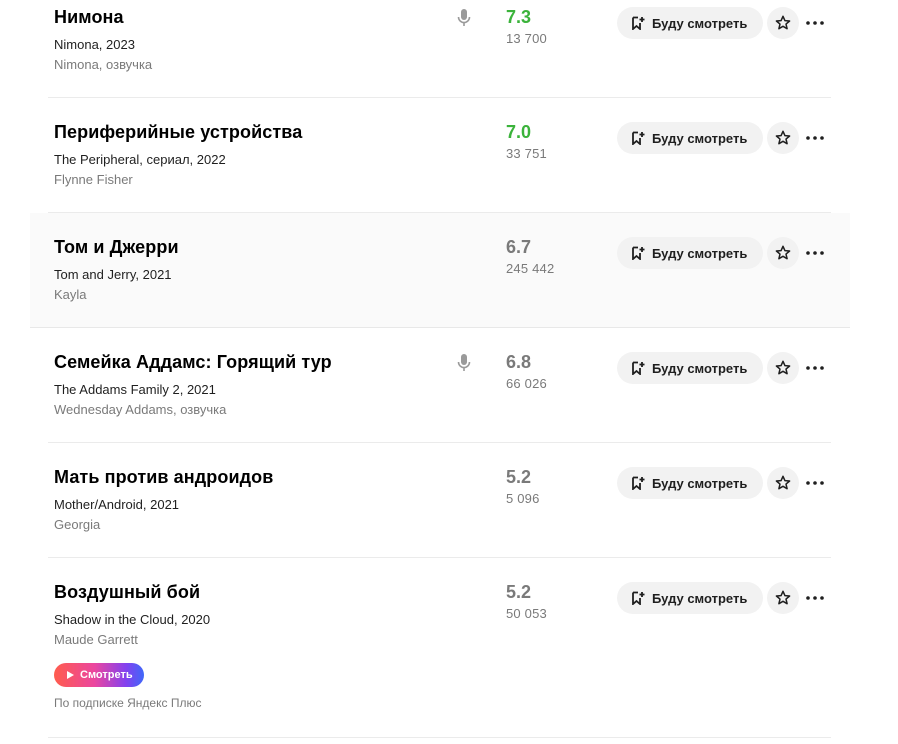 The image size is (898, 744). What do you see at coordinates (193, 362) in the screenshot?
I see `film-title: Семейка Аддамс: Горящий тур` at bounding box center [193, 362].